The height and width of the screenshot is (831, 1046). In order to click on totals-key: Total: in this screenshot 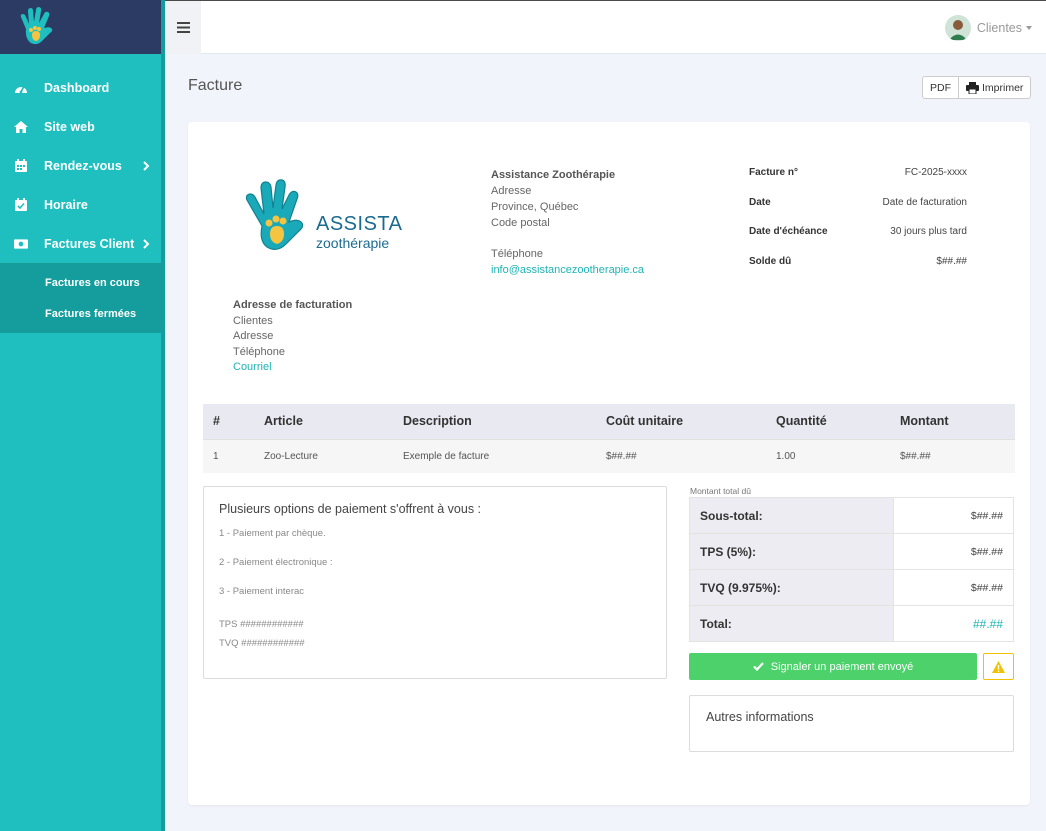, I will do `click(791, 623)`.